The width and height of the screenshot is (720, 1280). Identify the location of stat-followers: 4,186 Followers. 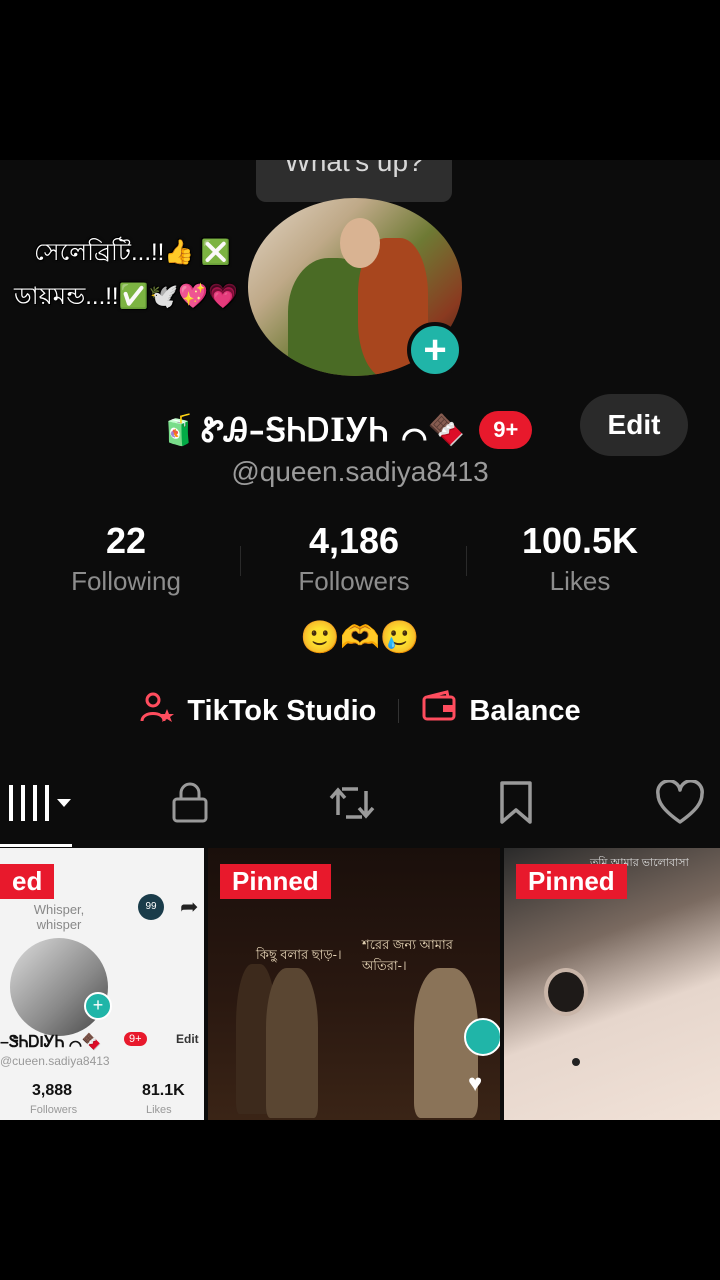
(354, 558).